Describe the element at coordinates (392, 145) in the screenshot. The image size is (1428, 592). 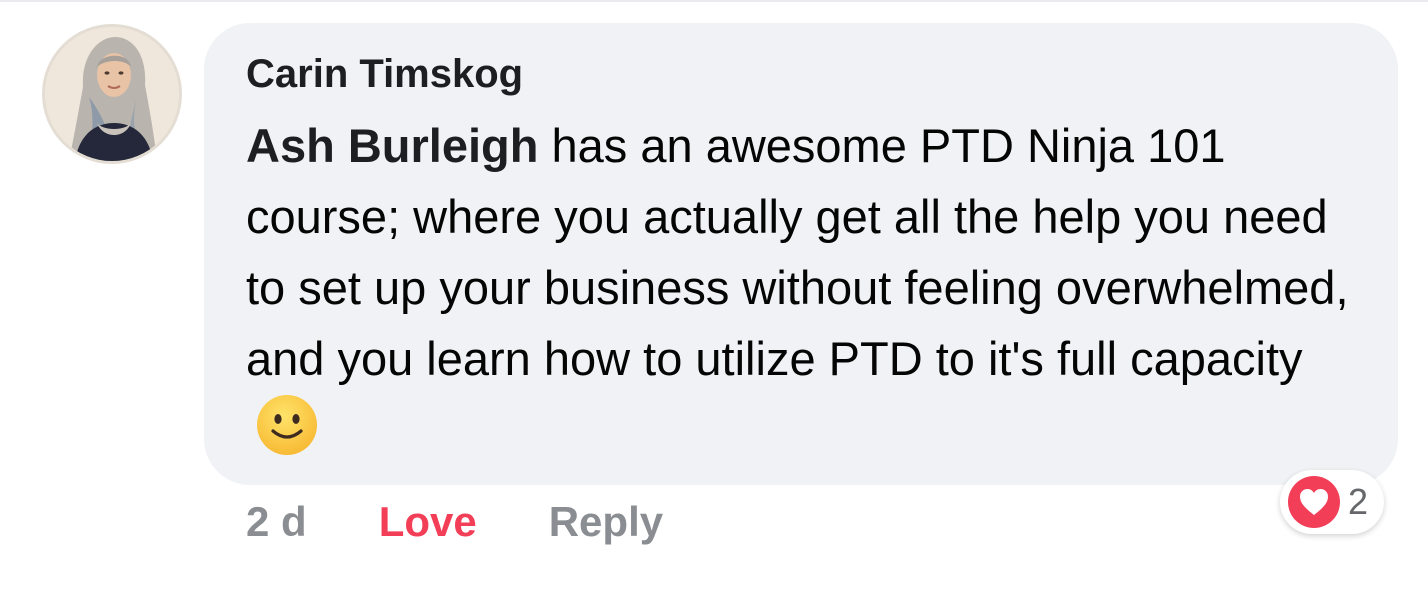
I see `mention-link: Ash Burleigh` at that location.